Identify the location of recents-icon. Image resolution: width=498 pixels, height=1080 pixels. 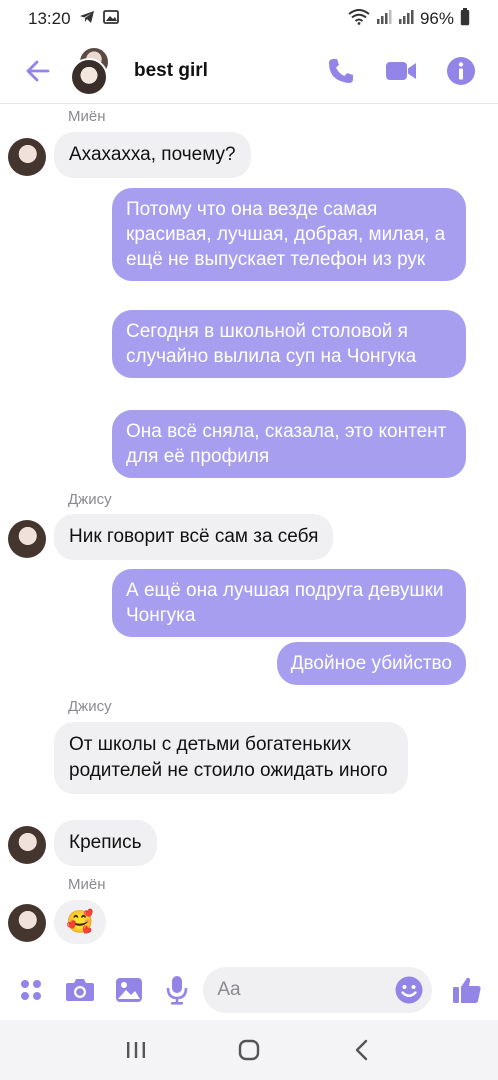
(136, 1050).